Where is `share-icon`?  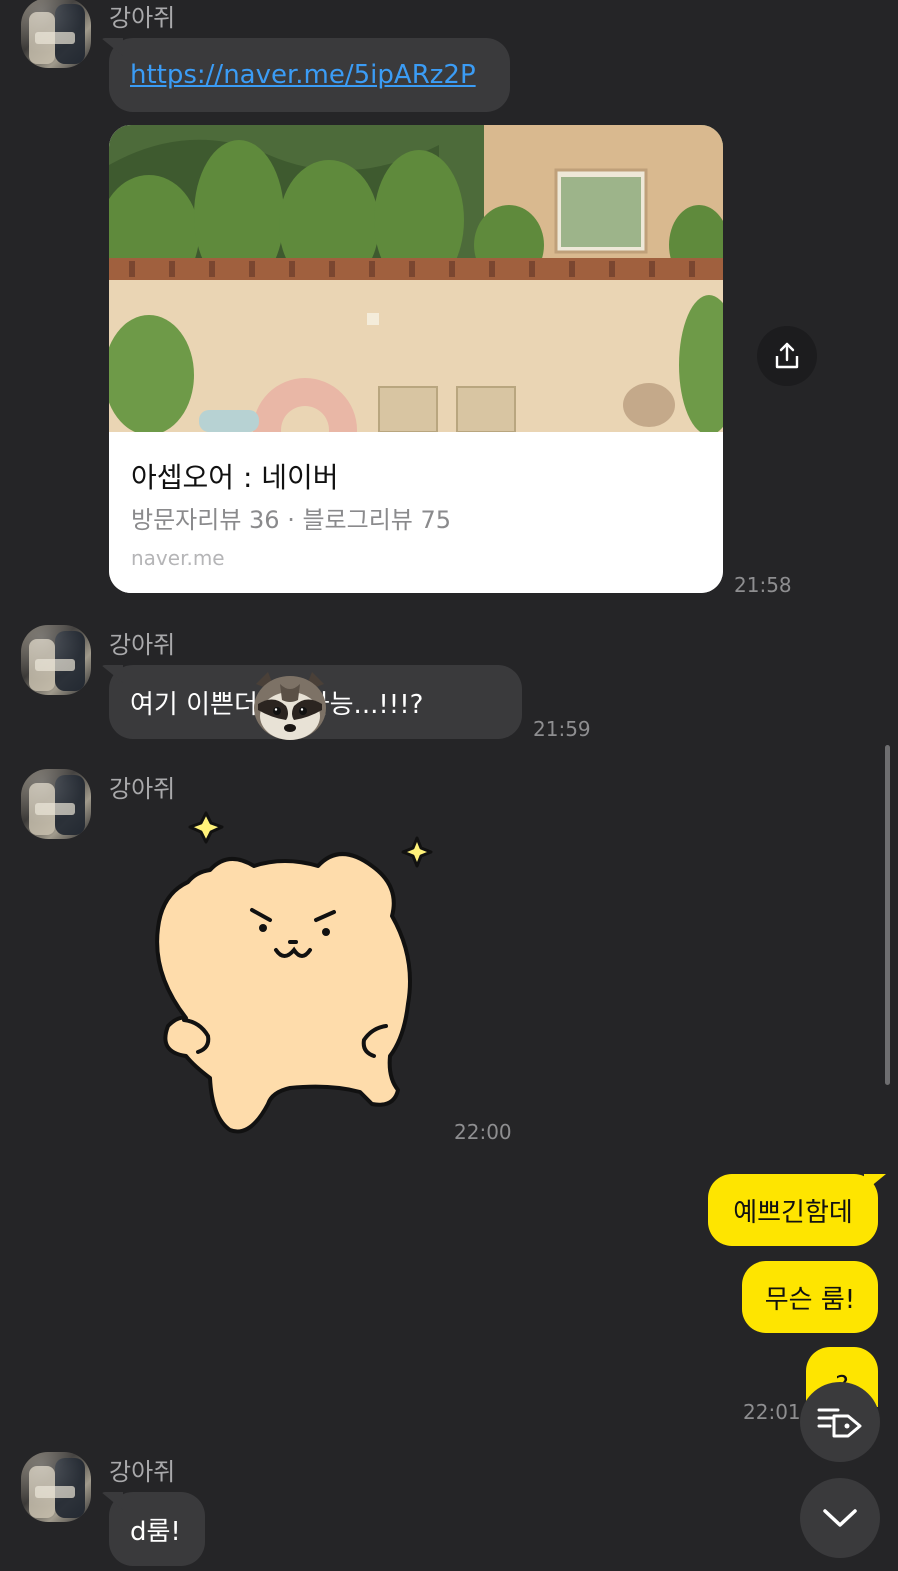
share-icon is located at coordinates (787, 355).